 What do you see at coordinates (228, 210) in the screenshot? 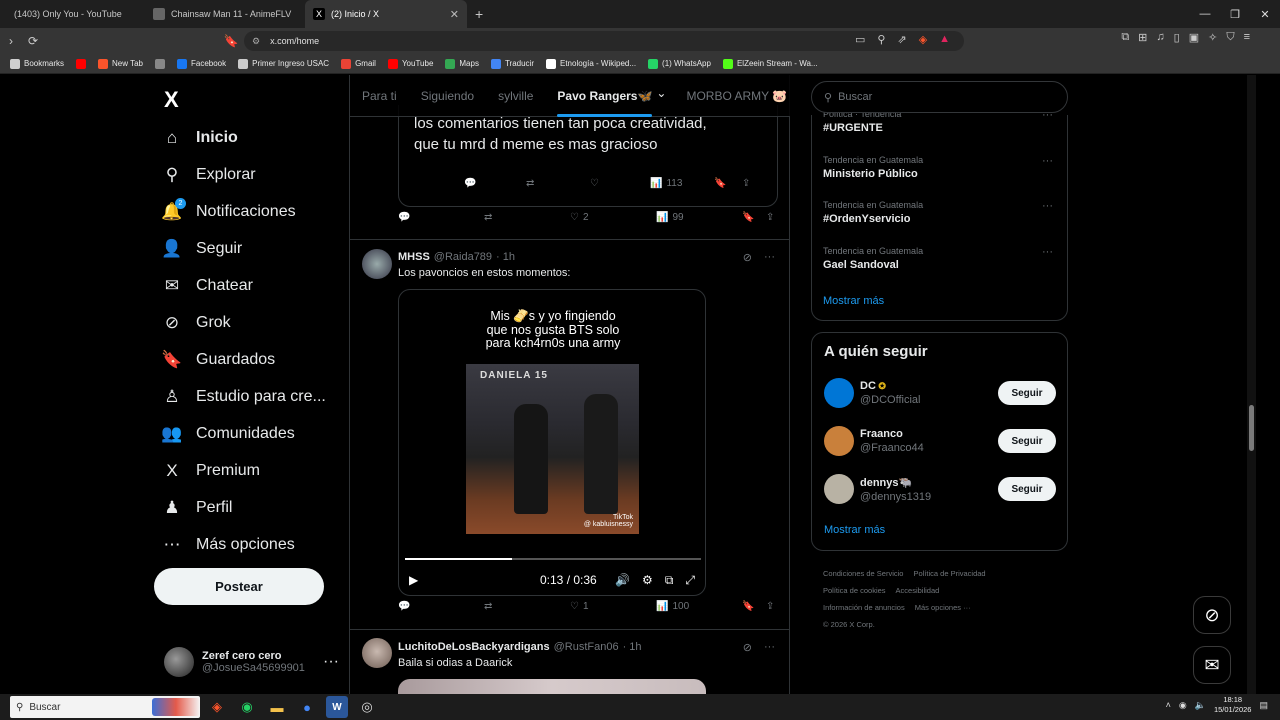
I see `nav-item-notificaciones: 🔔 2 Notificaciones` at bounding box center [228, 210].